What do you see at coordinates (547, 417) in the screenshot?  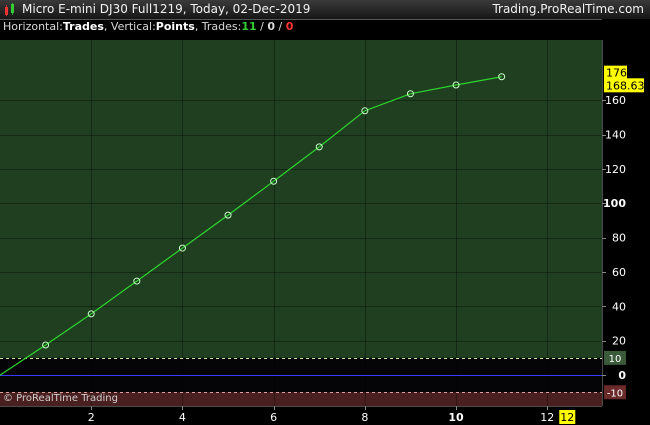 I see `x-tick-label: 12` at bounding box center [547, 417].